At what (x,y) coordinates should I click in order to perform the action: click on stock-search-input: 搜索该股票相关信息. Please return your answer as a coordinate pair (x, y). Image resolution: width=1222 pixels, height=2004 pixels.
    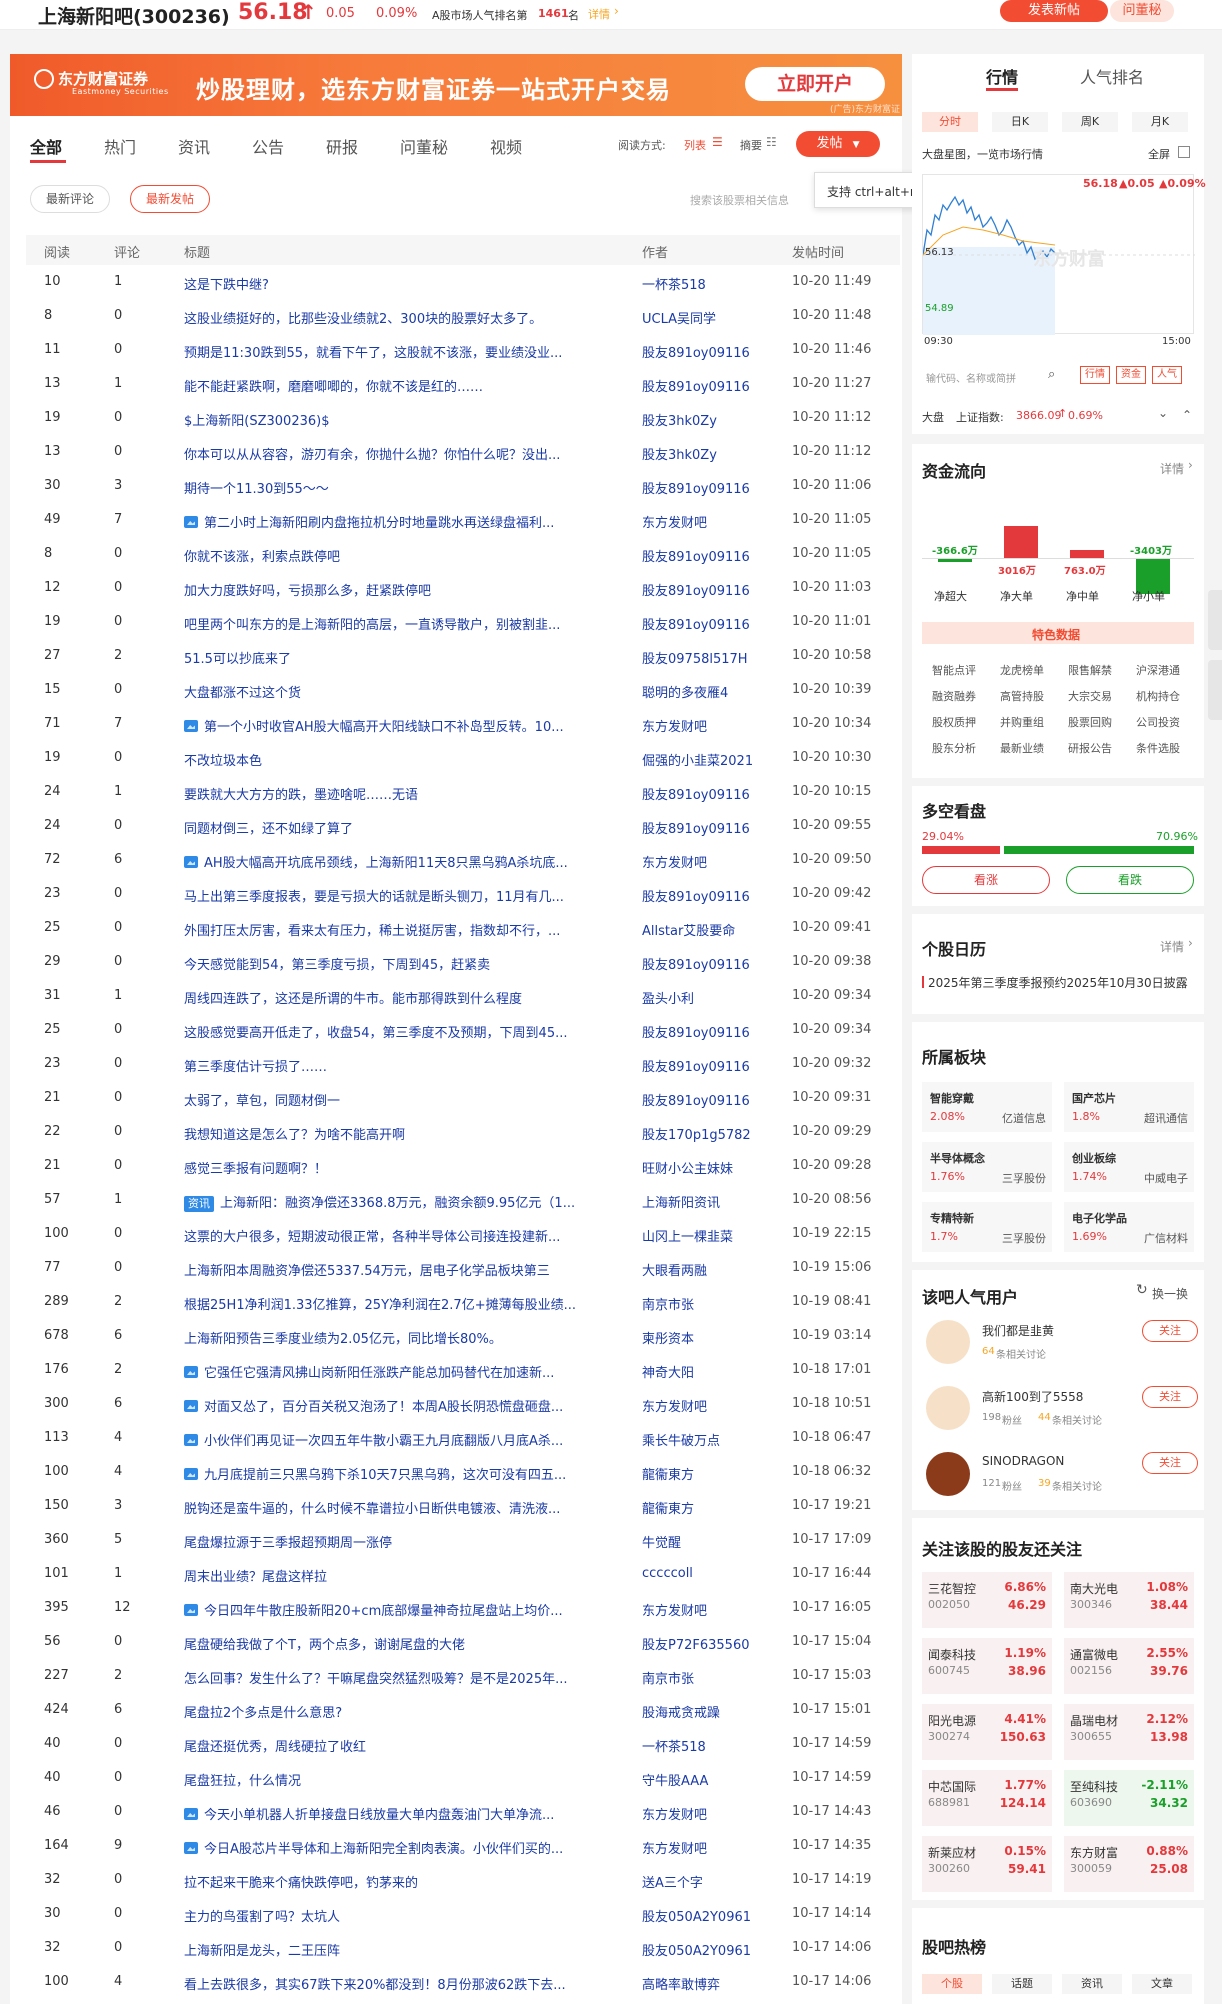
    Looking at the image, I should click on (739, 200).